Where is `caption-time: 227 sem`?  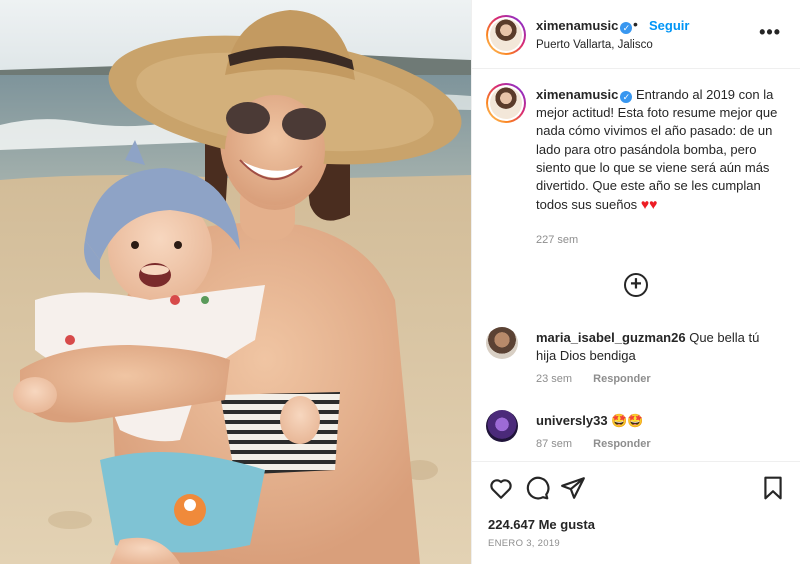 caption-time: 227 sem is located at coordinates (557, 240).